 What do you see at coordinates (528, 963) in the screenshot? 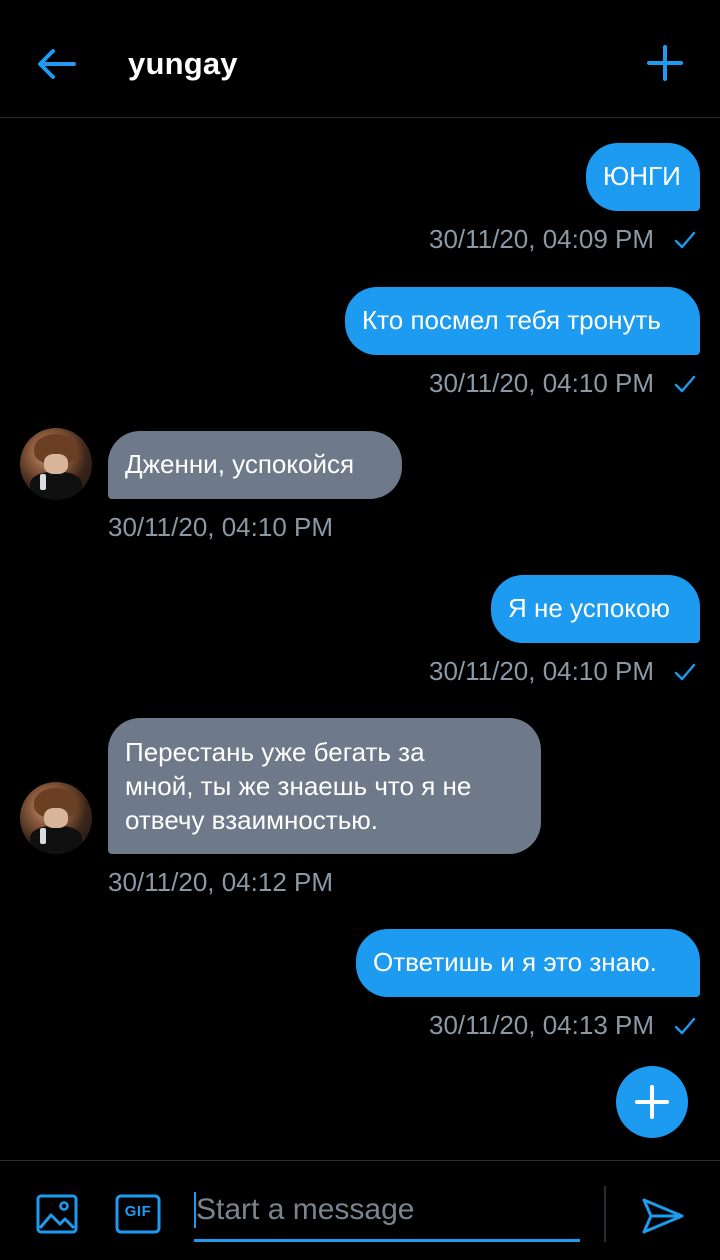
I see `message-bubble-outgoing: Ответишь и я это знаю.` at bounding box center [528, 963].